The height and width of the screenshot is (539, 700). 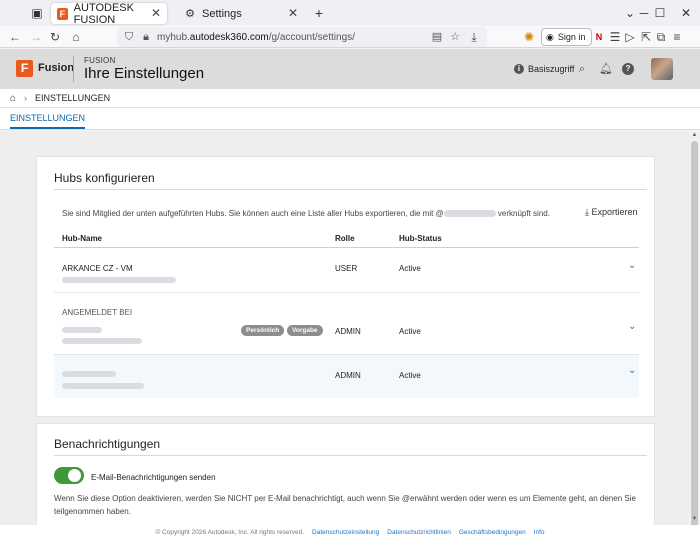 I want to click on column-header-status: Hub-Status, so click(x=420, y=238).